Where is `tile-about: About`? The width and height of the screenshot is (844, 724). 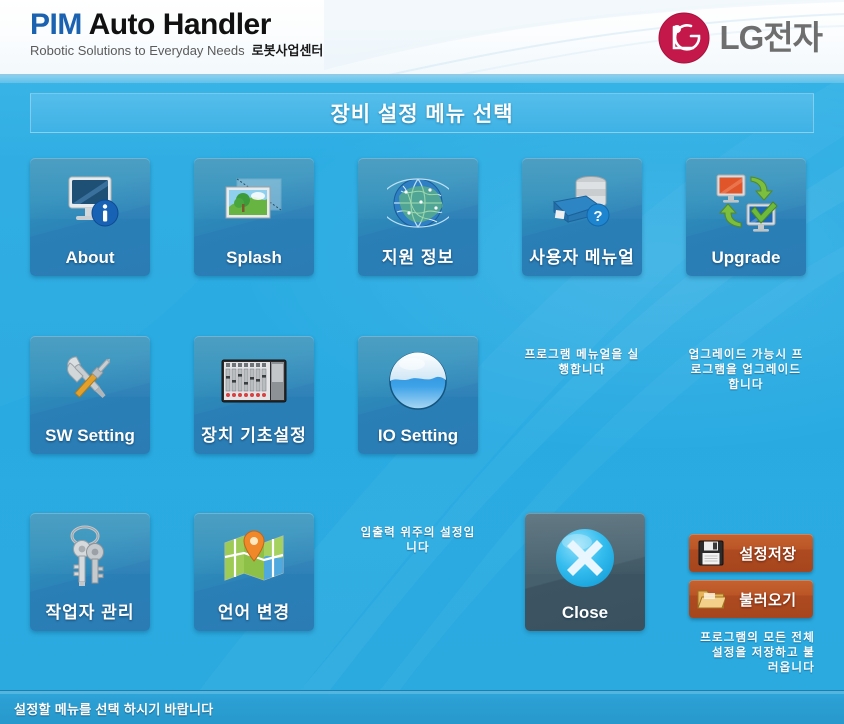 tile-about: About is located at coordinates (90, 217).